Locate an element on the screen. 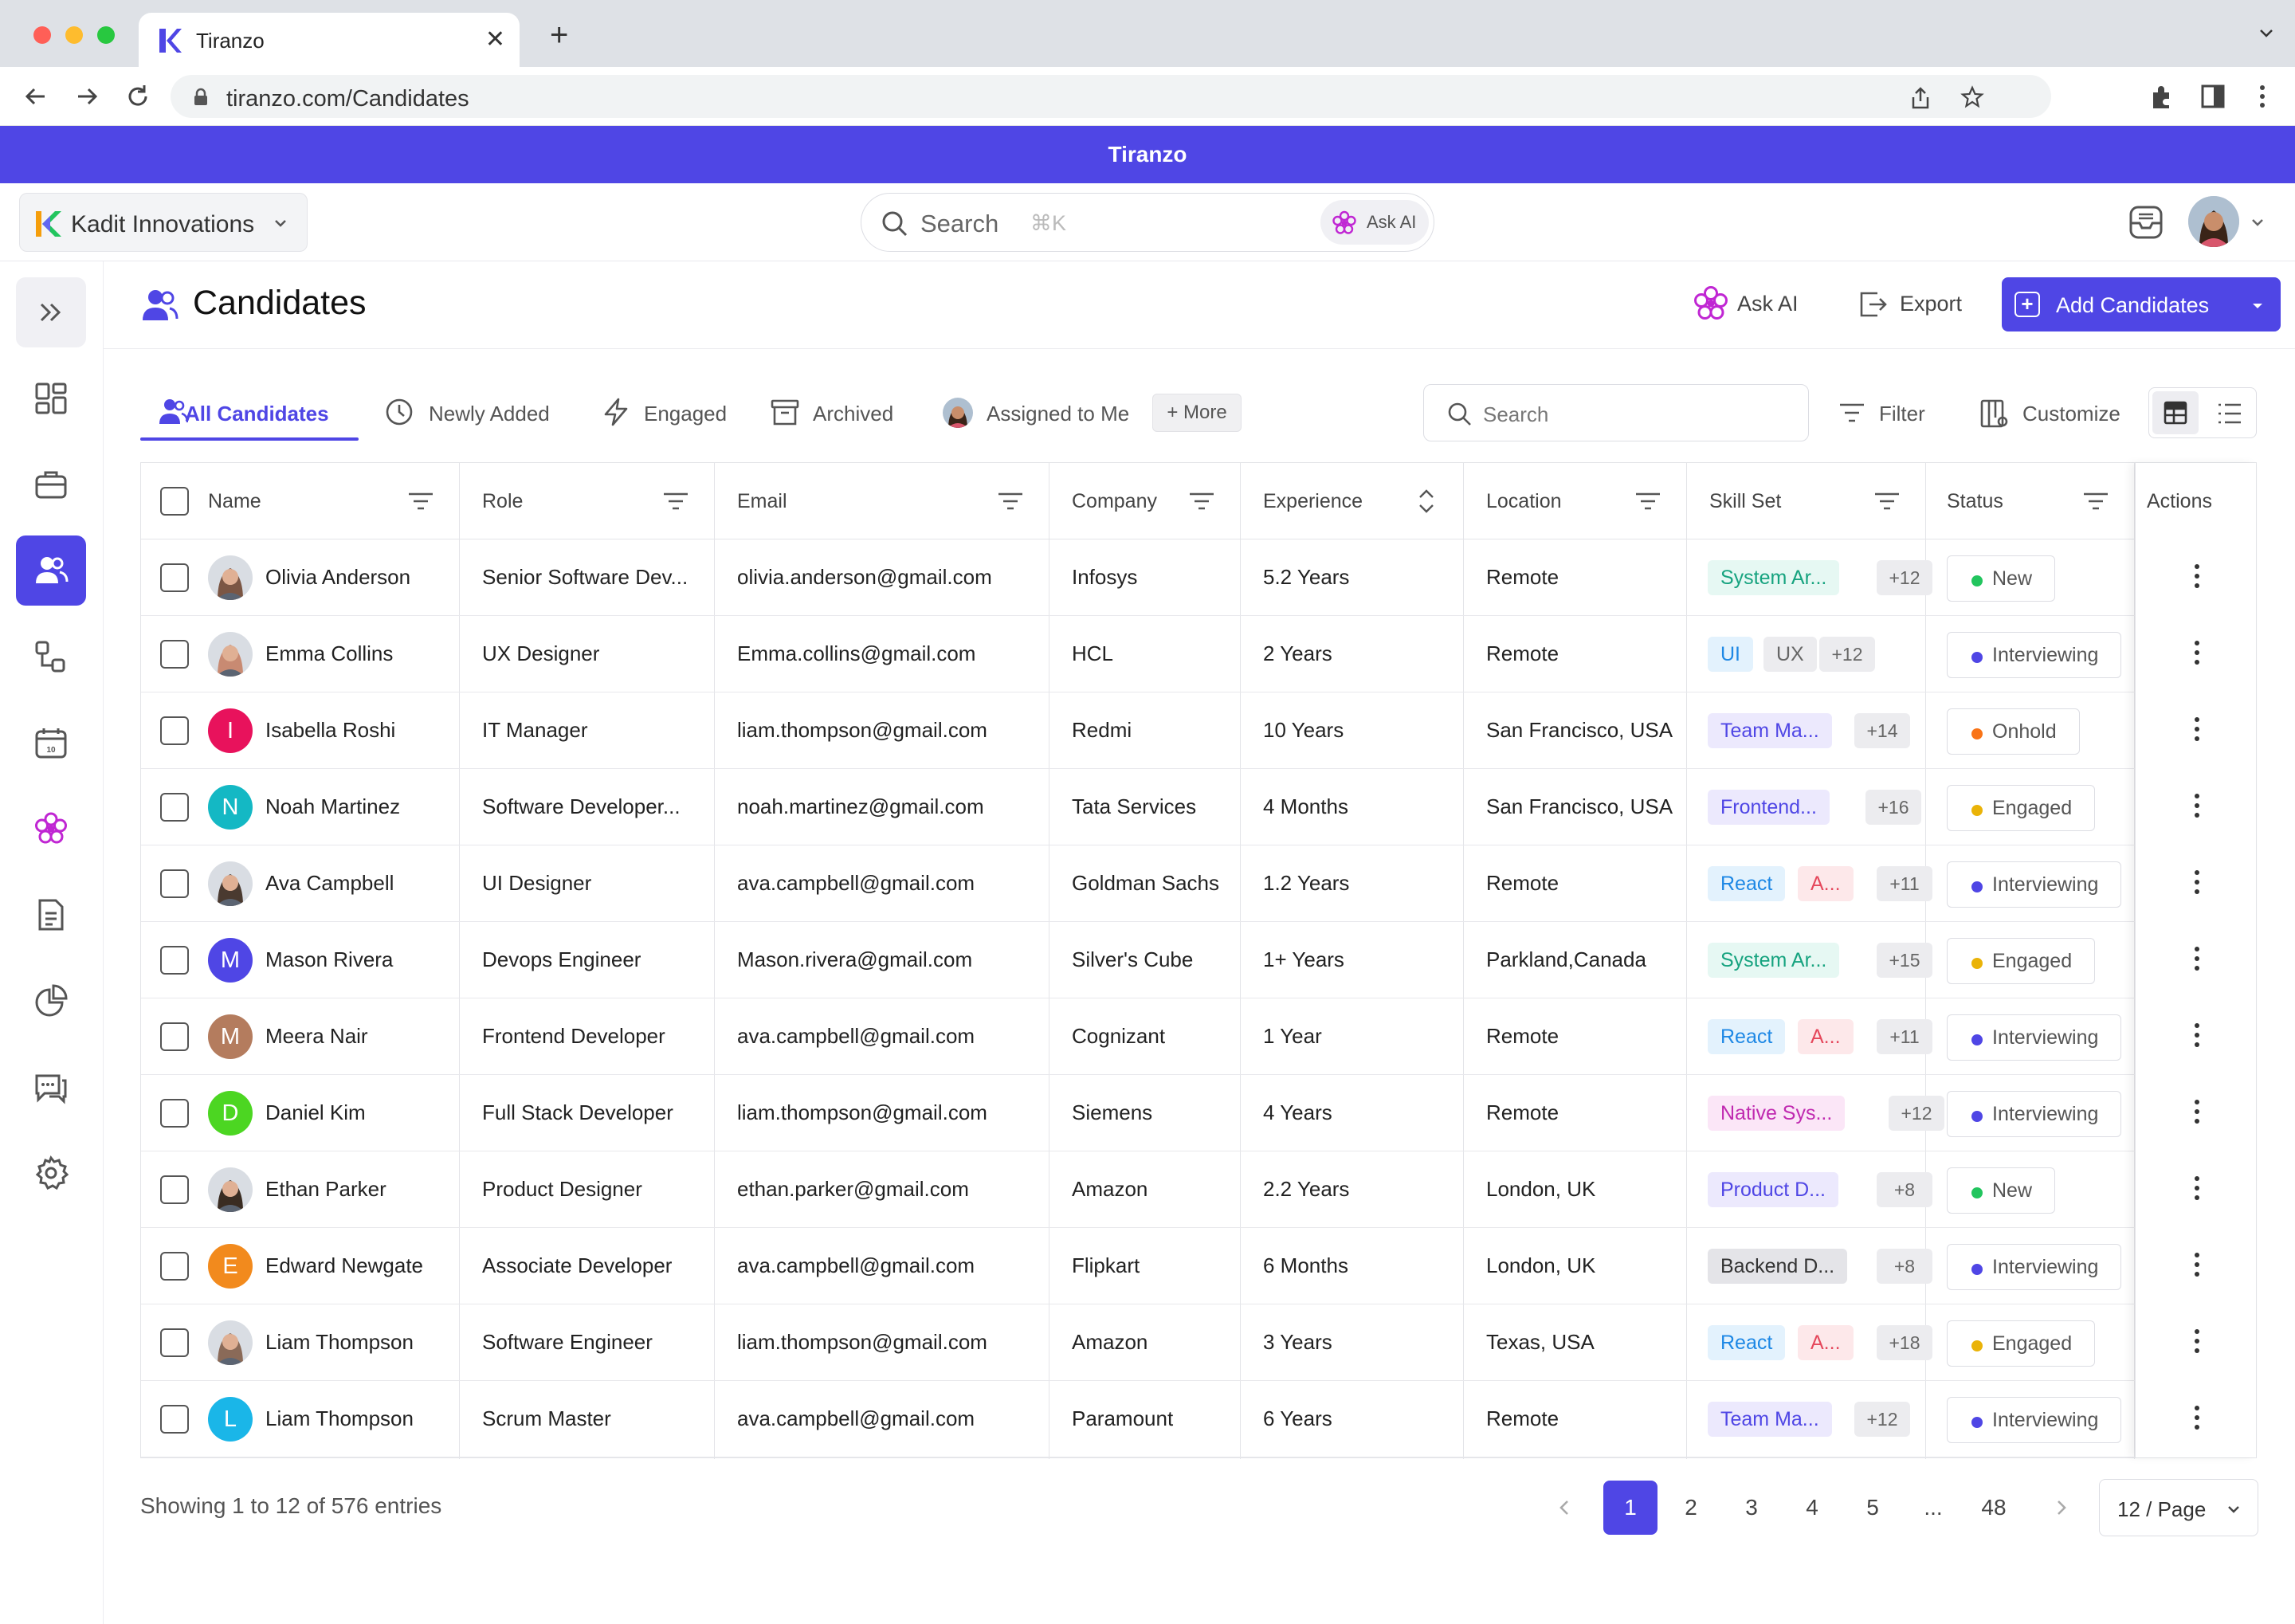  sidebar-item-settings is located at coordinates (51, 1173).